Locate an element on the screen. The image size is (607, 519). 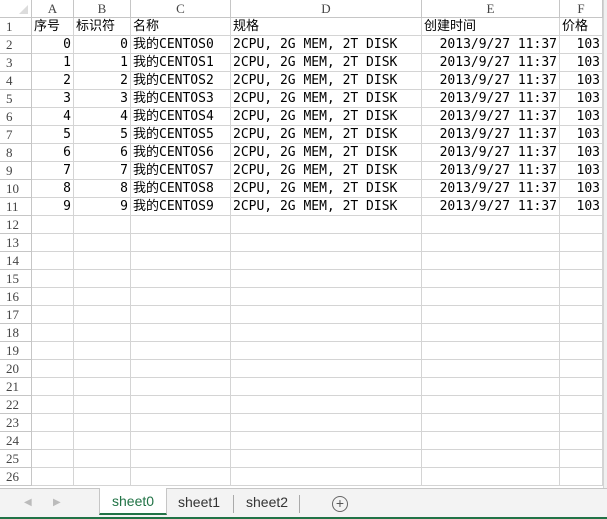
row-header: 24 is located at coordinates (16, 441).